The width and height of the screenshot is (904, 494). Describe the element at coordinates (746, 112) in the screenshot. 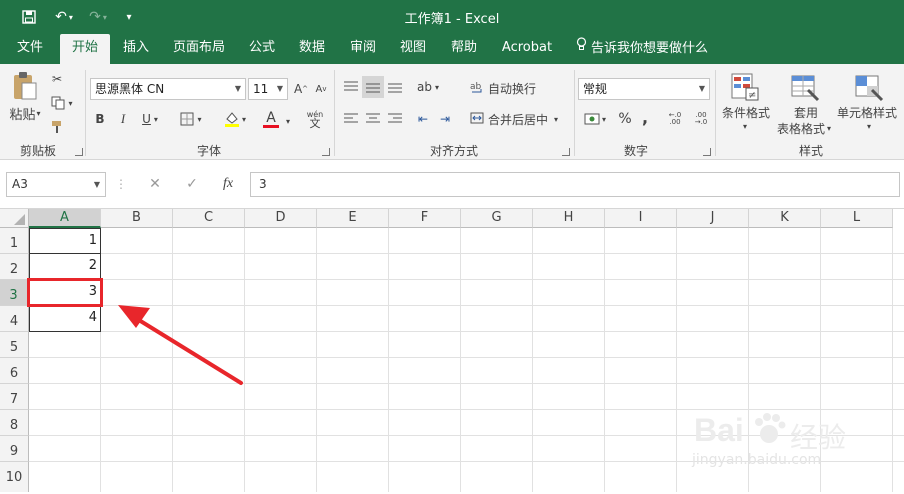

I see `conditional-format-button: 条件格式` at that location.